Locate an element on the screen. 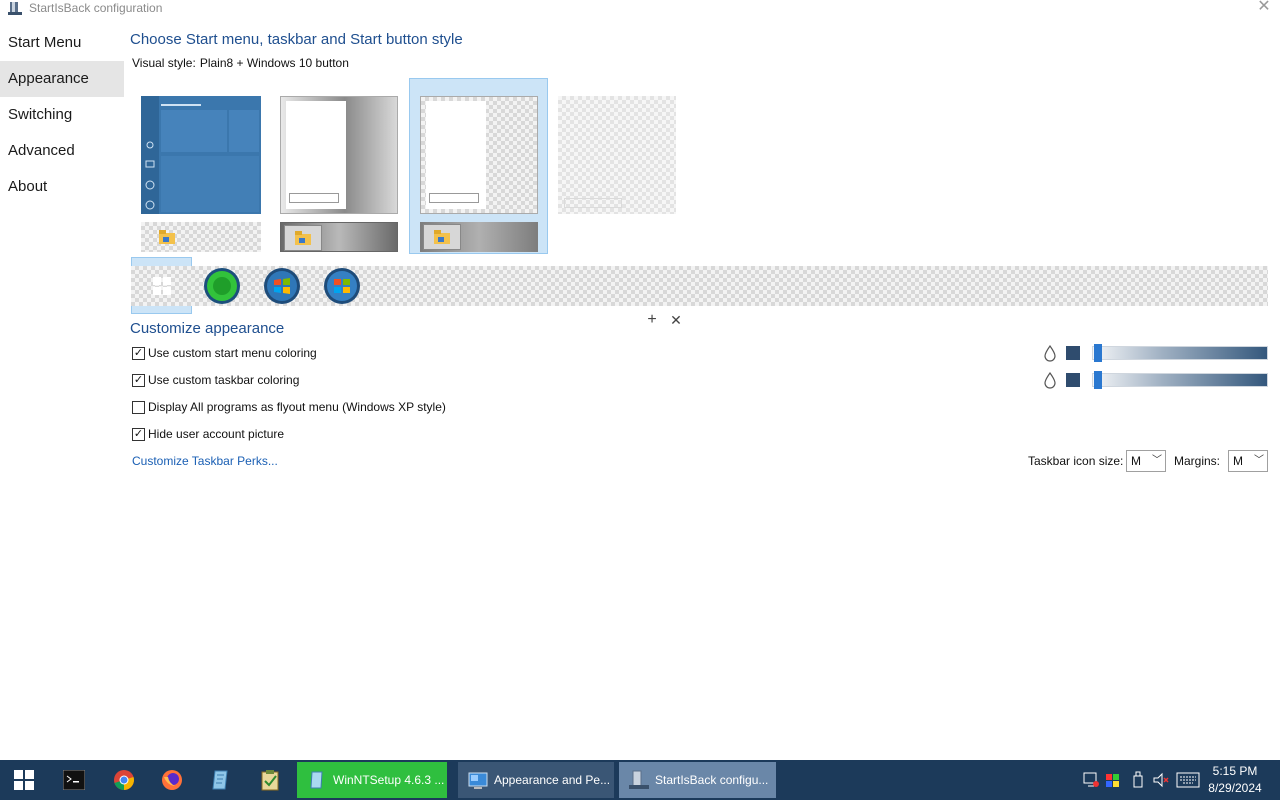  add-orb-button: + is located at coordinates (652, 320).